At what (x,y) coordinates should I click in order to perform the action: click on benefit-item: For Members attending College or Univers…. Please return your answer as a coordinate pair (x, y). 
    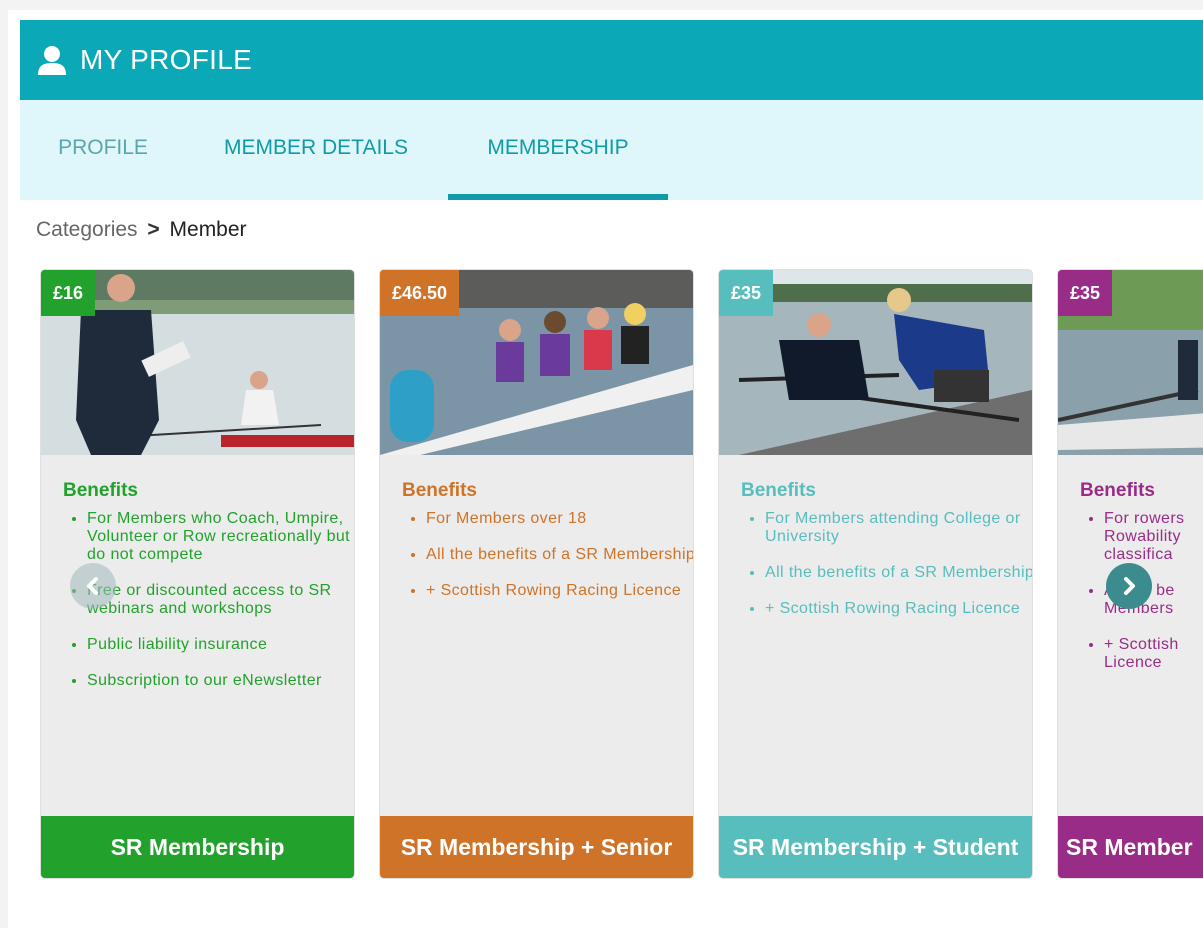
    Looking at the image, I should click on (898, 528).